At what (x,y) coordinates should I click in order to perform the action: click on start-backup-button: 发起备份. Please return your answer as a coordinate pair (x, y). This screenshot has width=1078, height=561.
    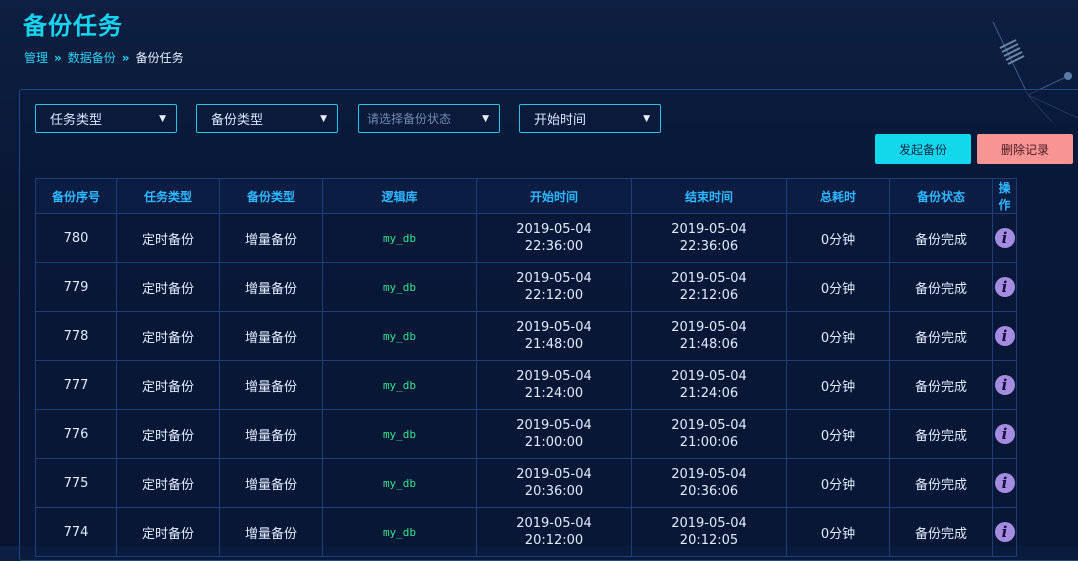
    Looking at the image, I should click on (923, 149).